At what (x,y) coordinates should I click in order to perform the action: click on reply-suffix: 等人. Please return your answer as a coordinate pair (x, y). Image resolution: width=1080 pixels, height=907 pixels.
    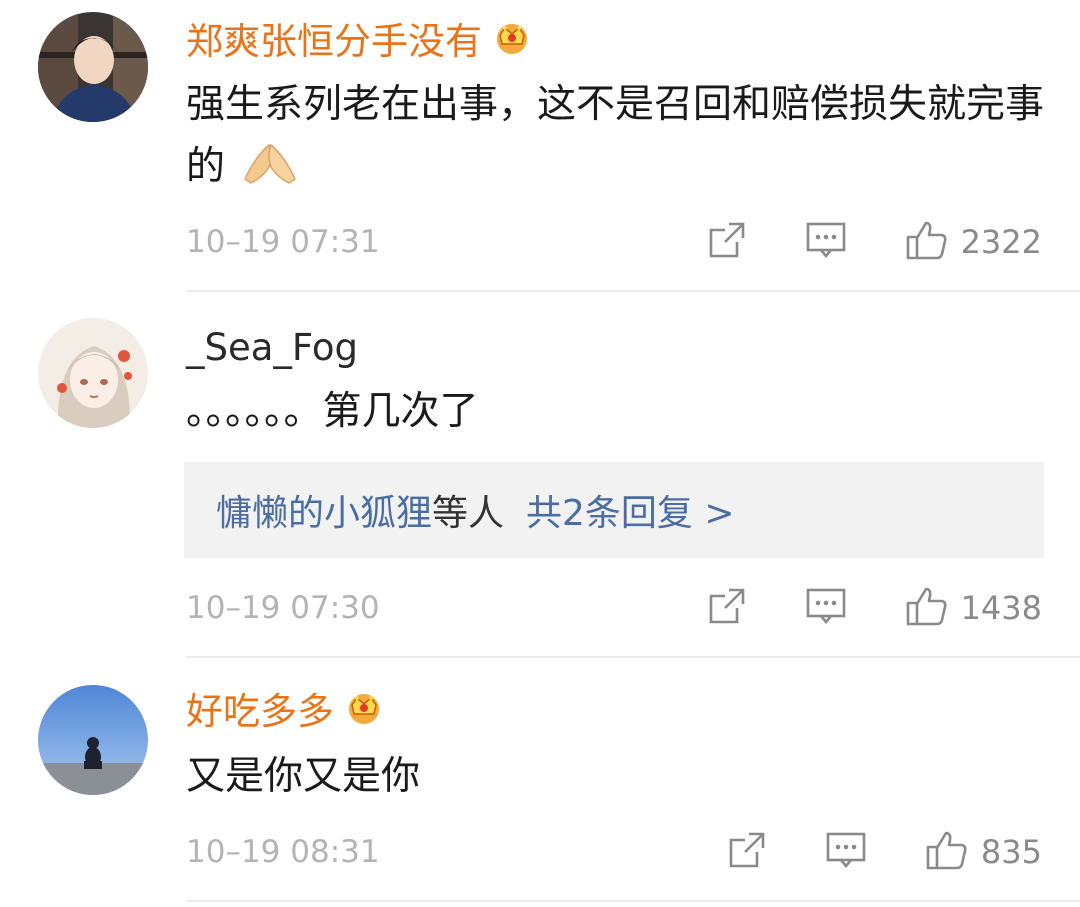
    Looking at the image, I should click on (468, 513).